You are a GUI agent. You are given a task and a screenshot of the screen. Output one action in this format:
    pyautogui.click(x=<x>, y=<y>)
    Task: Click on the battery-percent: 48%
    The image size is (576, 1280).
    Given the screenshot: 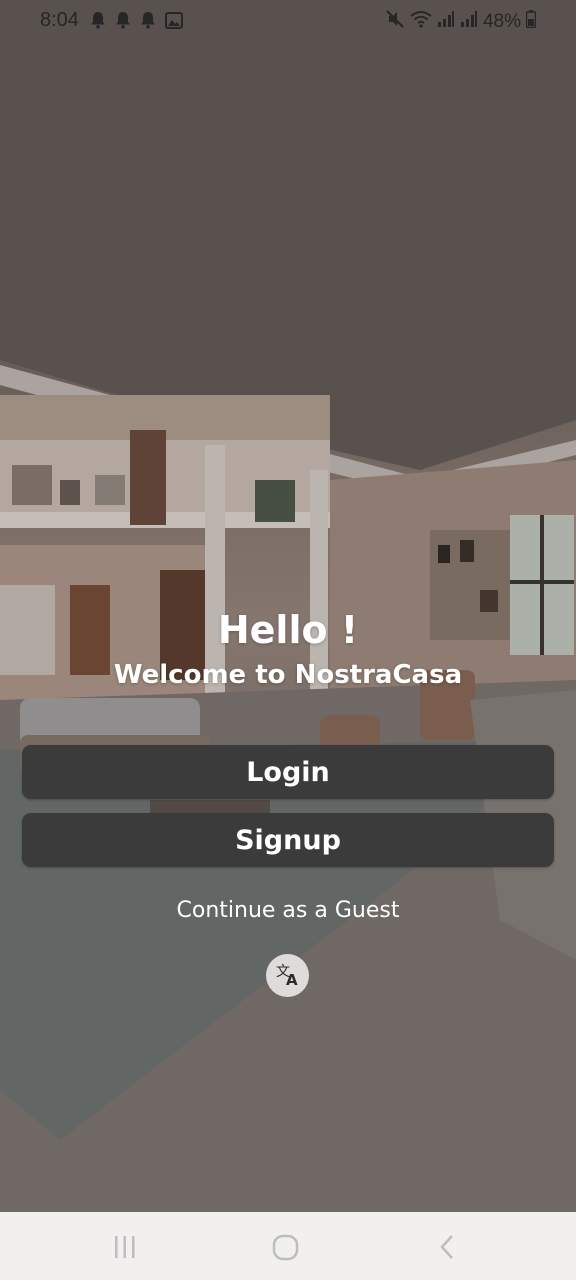 What is the action you would take?
    pyautogui.click(x=501, y=21)
    